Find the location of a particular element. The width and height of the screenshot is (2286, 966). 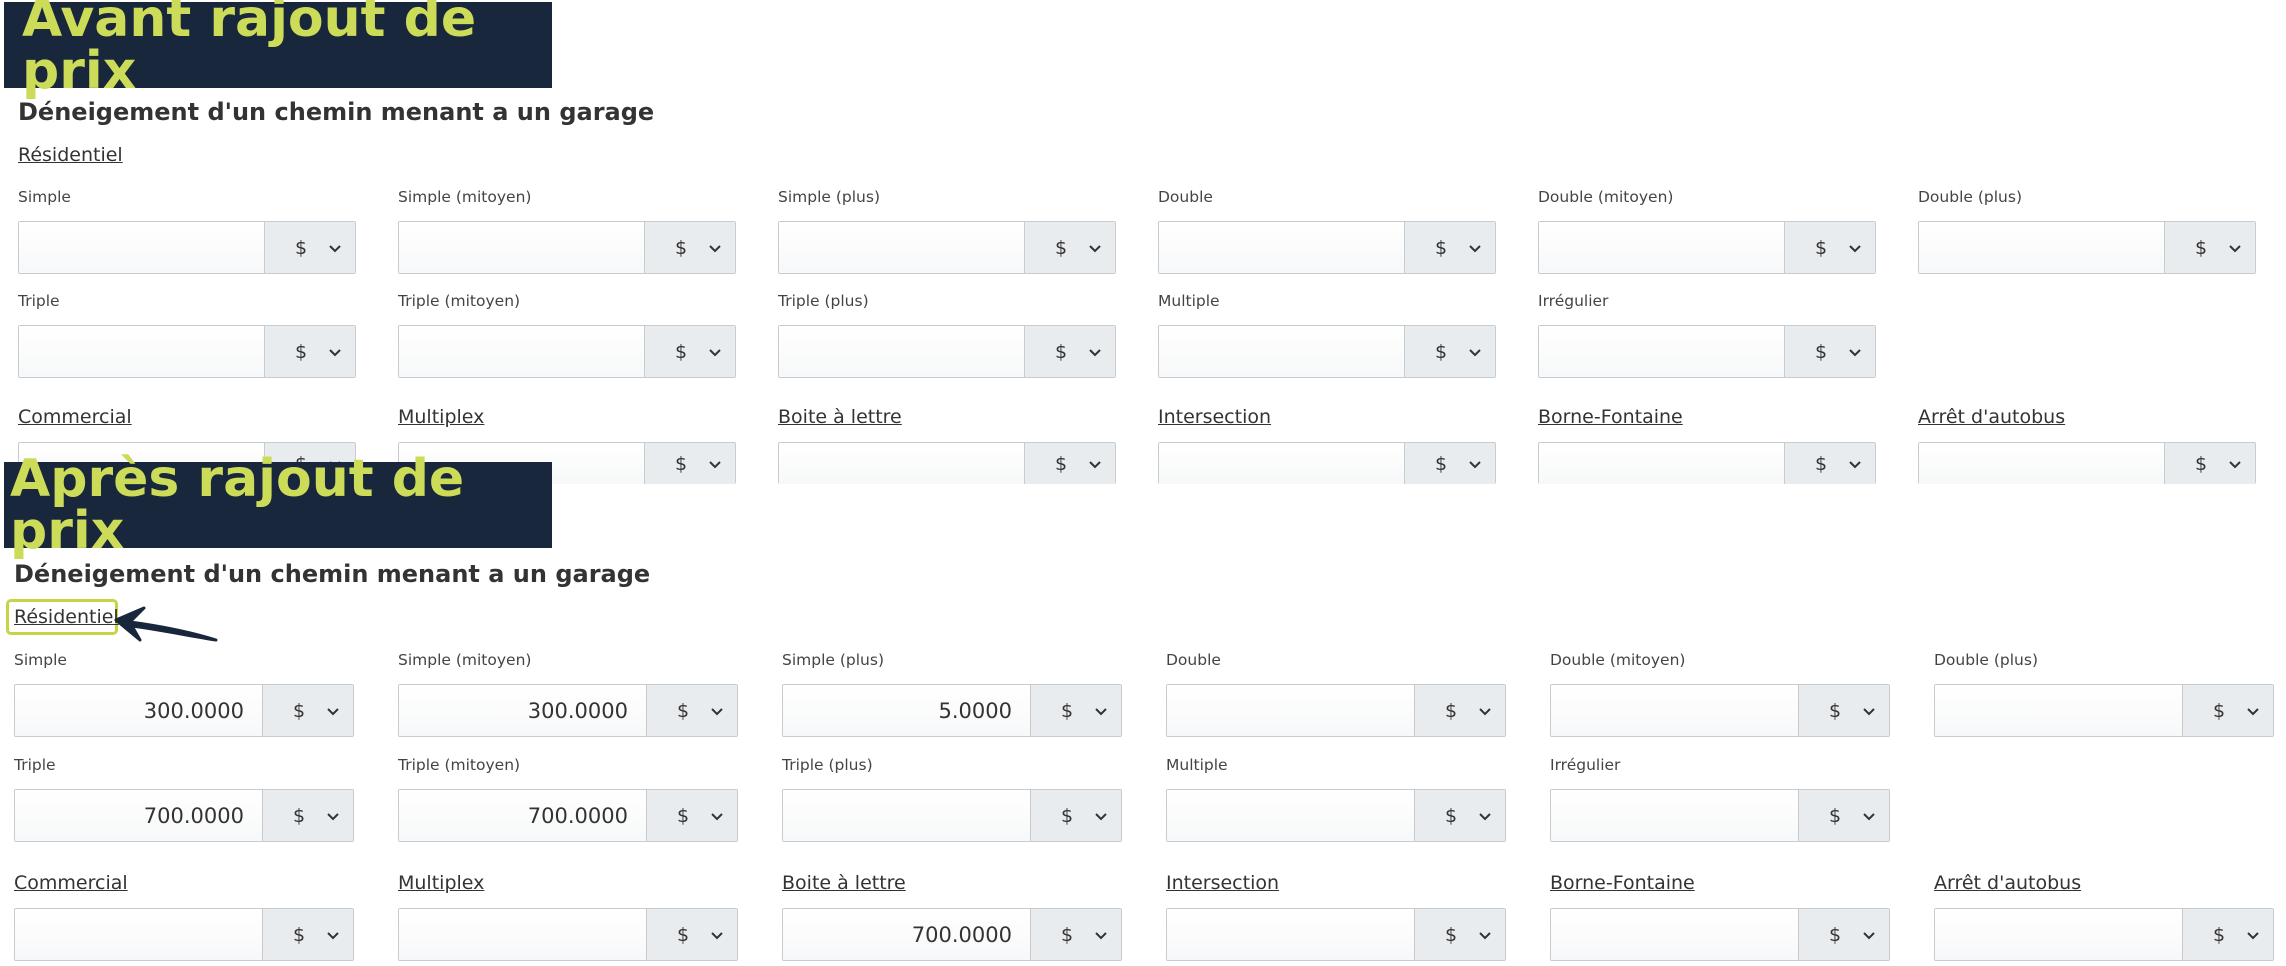

price-input: 5.0000 is located at coordinates (906, 710).